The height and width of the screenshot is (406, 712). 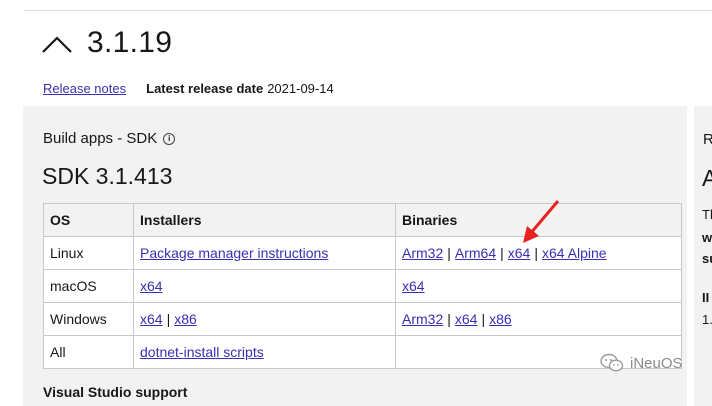 I want to click on installers-cell: dotnet-install scripts, so click(x=264, y=352).